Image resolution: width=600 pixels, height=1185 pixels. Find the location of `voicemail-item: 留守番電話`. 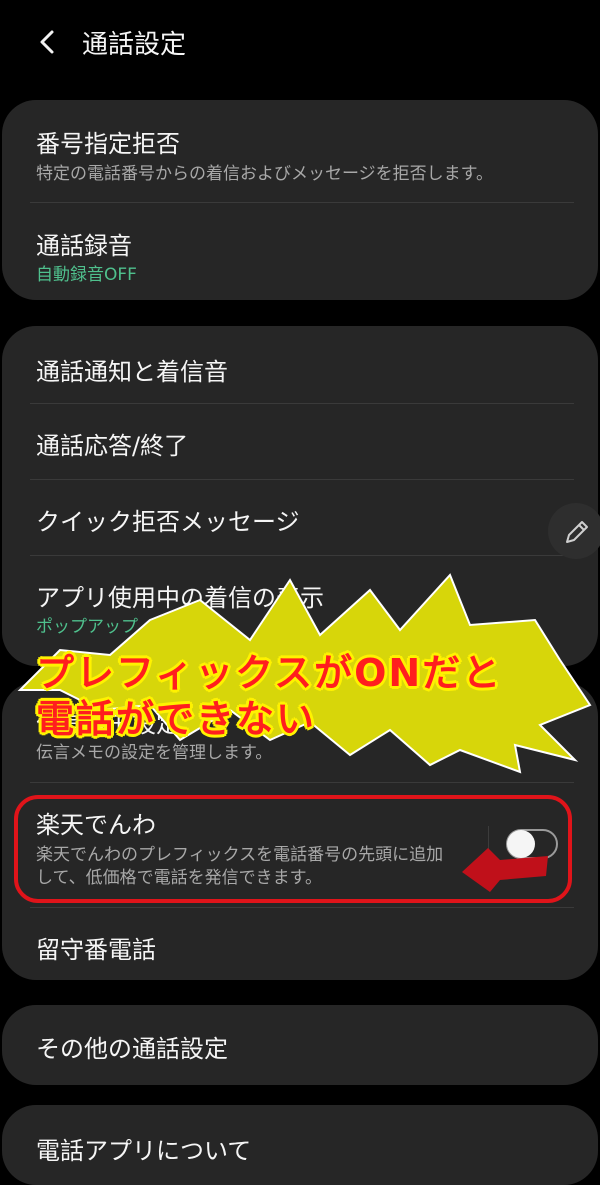

voicemail-item: 留守番電話 is located at coordinates (300, 944).